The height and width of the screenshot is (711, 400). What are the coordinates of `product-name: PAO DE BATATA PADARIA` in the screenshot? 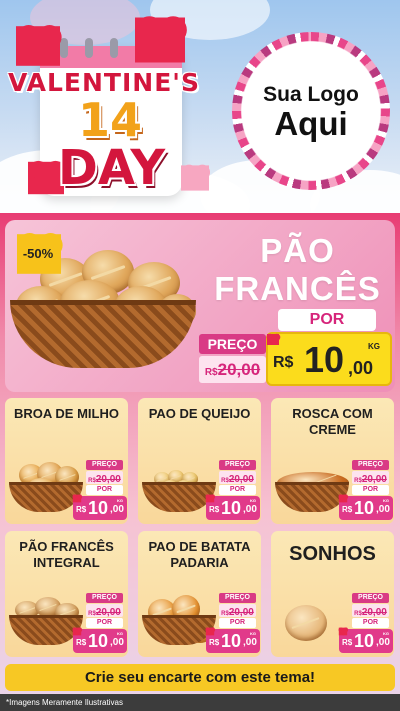 It's located at (199, 554).